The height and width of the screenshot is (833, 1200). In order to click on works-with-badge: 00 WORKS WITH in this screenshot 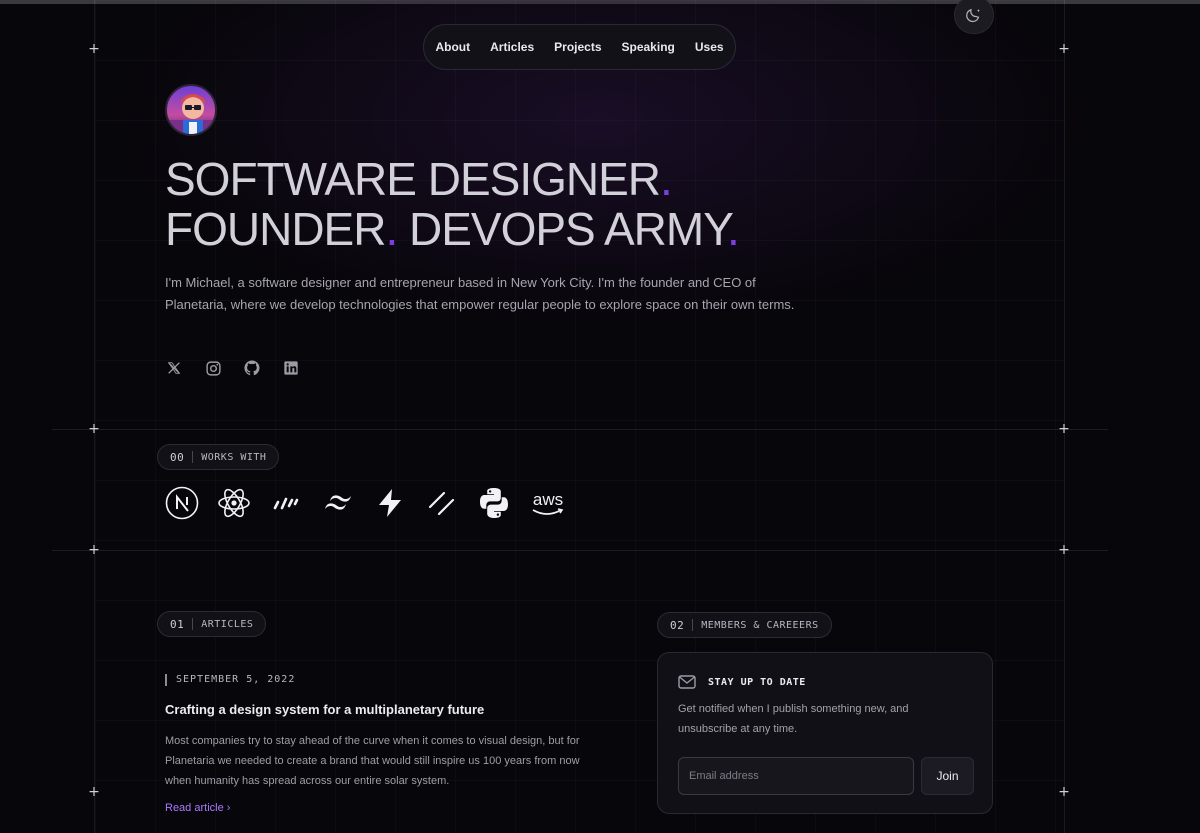, I will do `click(218, 457)`.